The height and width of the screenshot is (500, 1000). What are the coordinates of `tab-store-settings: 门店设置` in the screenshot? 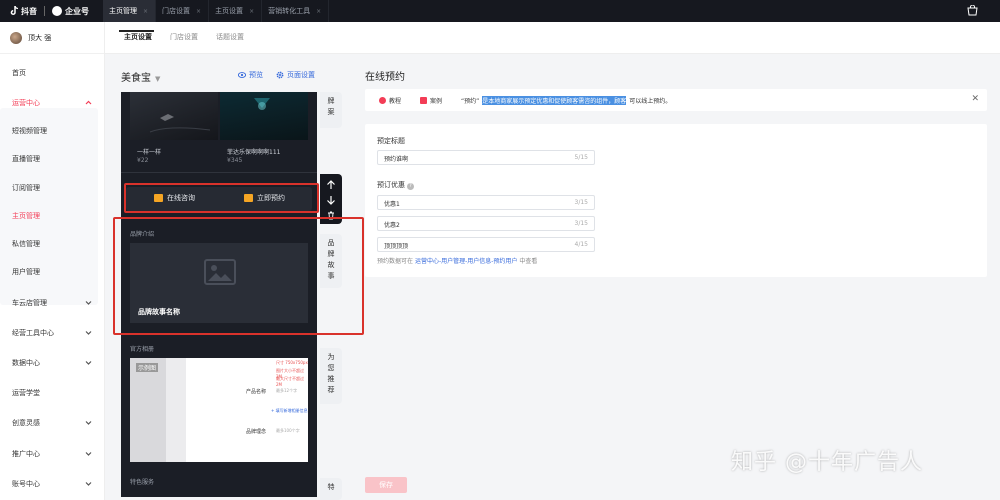 It's located at (184, 37).